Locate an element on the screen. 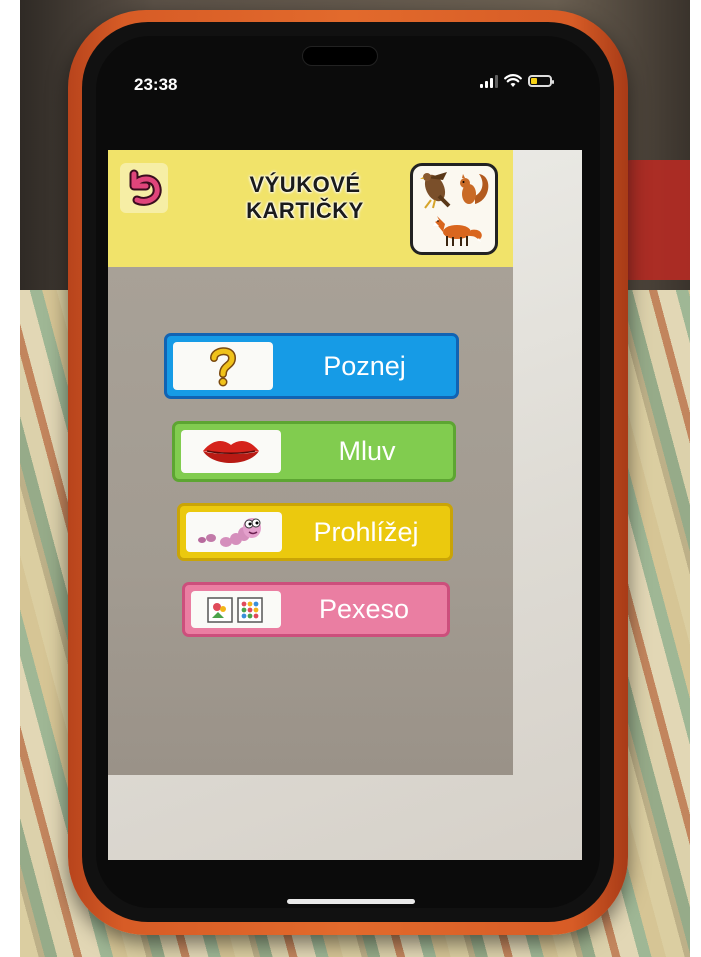  menu-label-poznej: Poznej is located at coordinates (364, 365).